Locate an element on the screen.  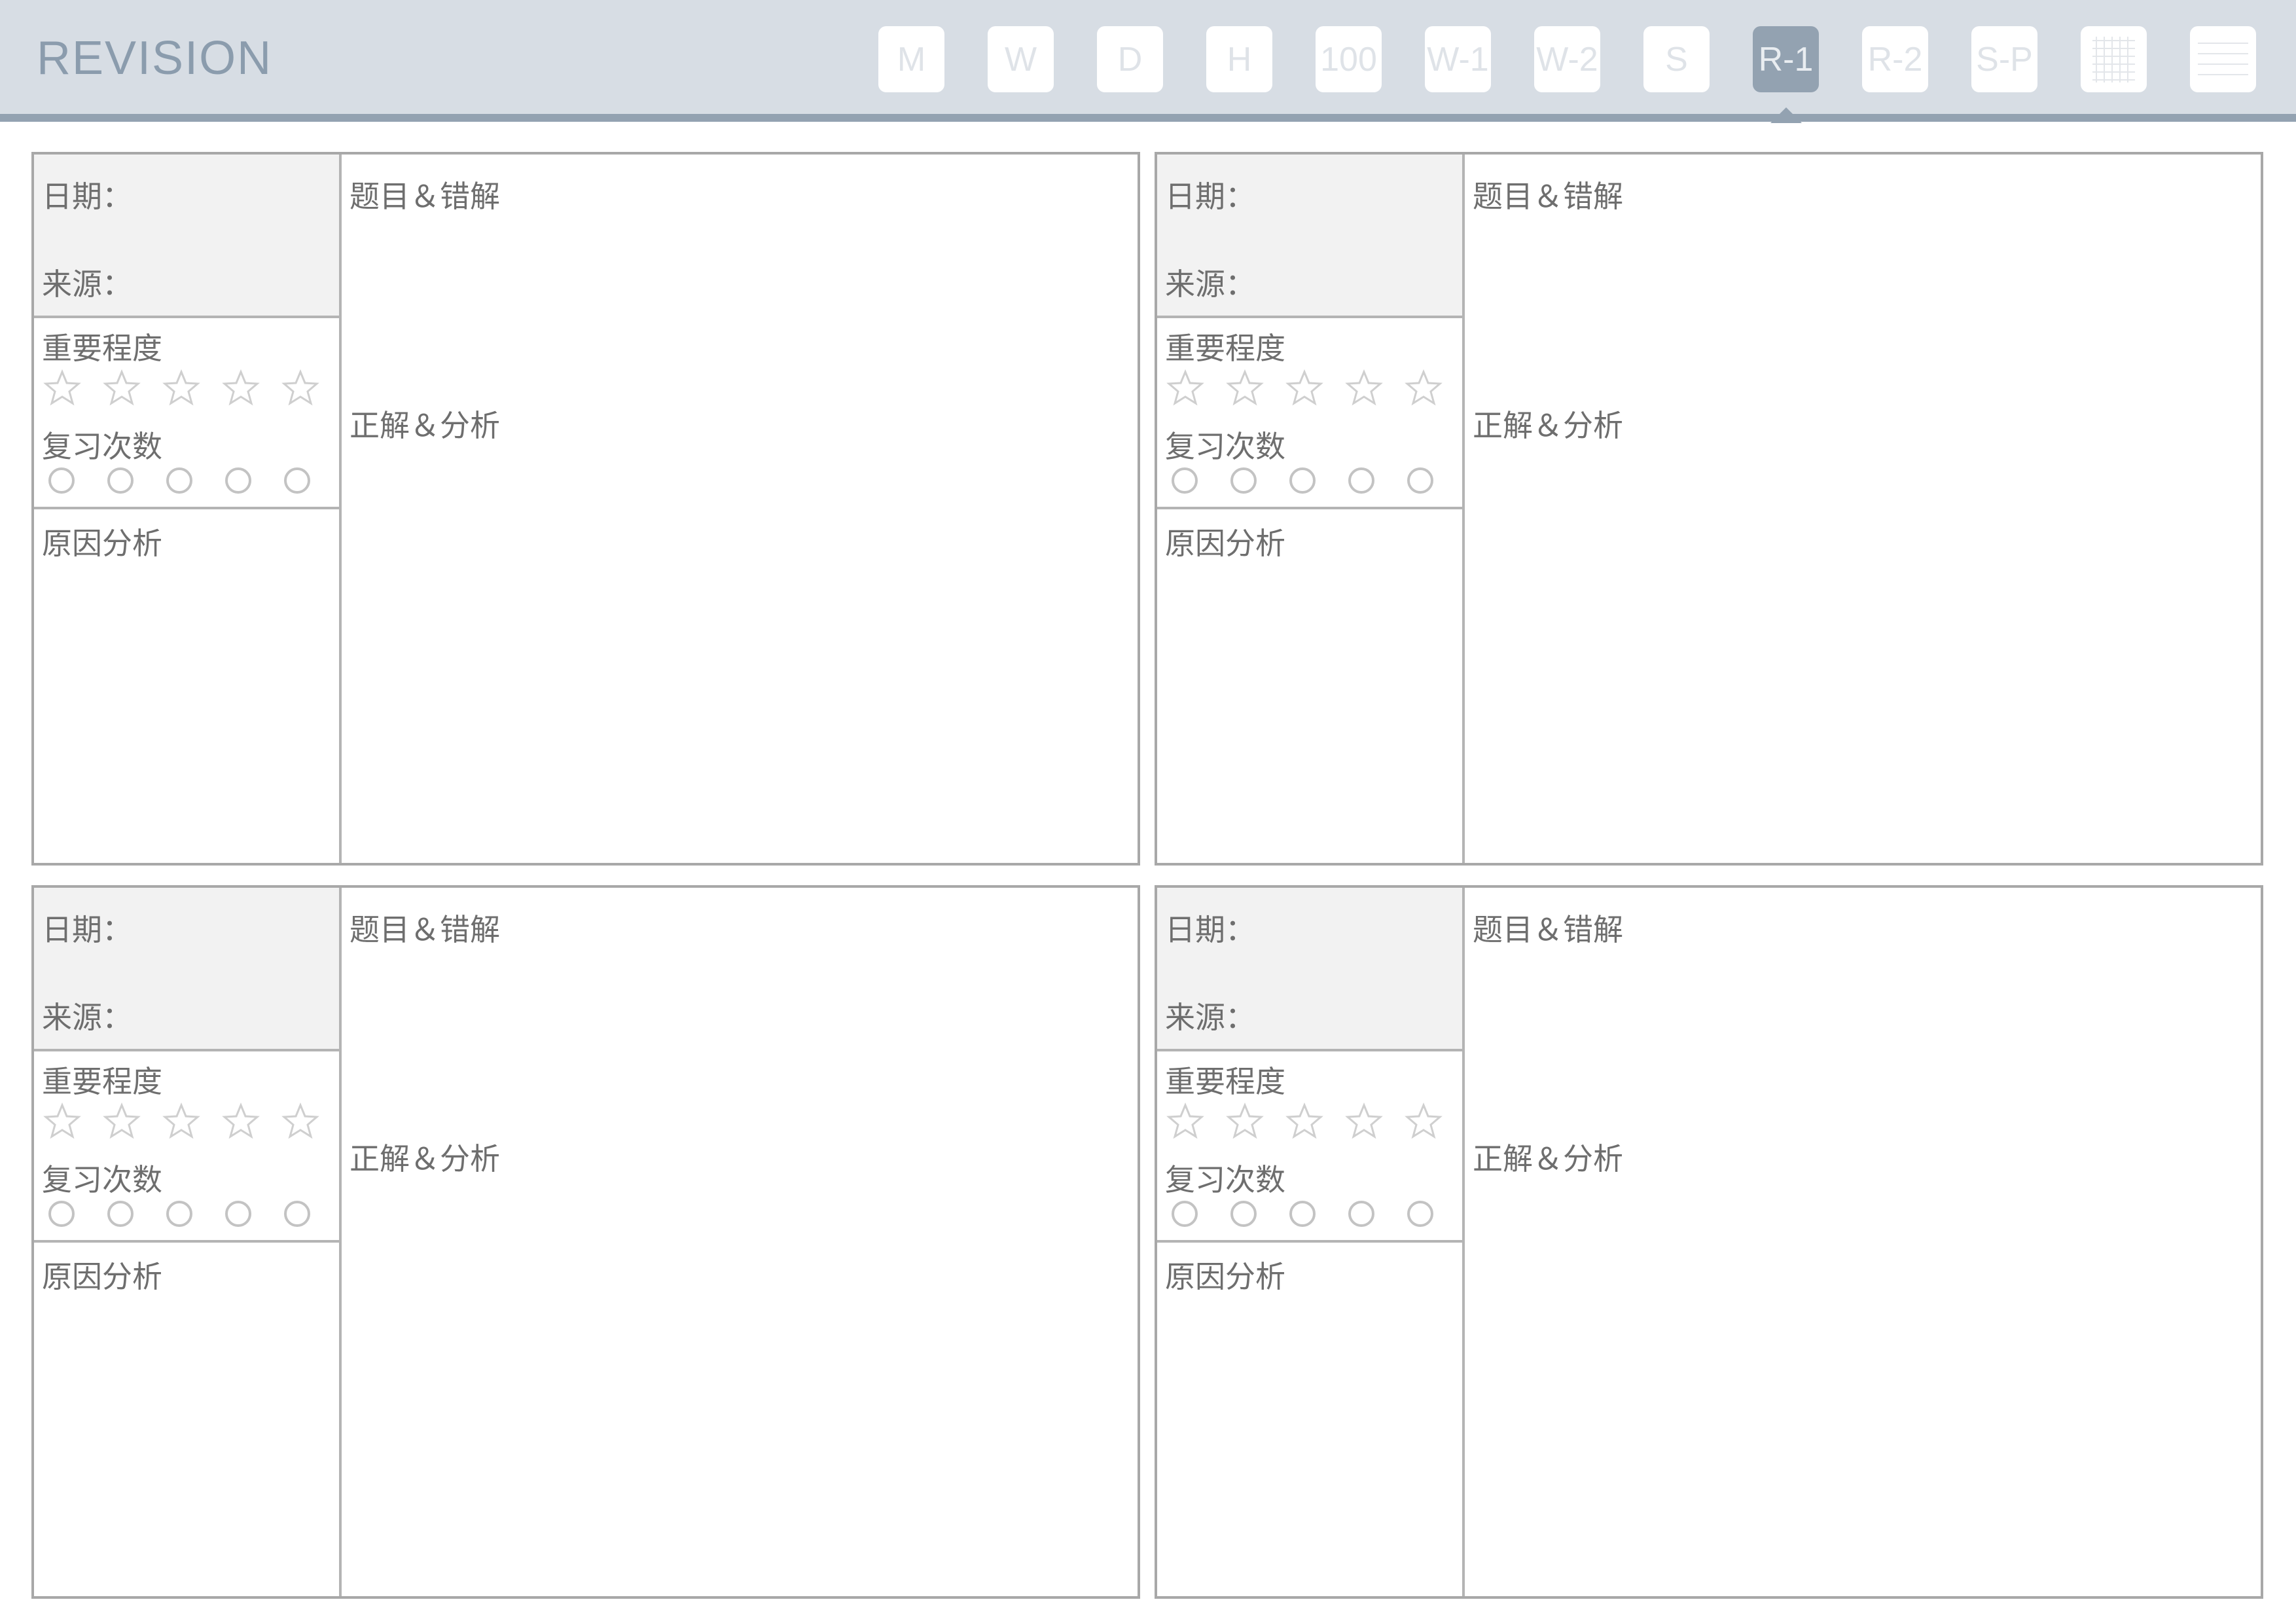
tab-lines is located at coordinates (2223, 59).